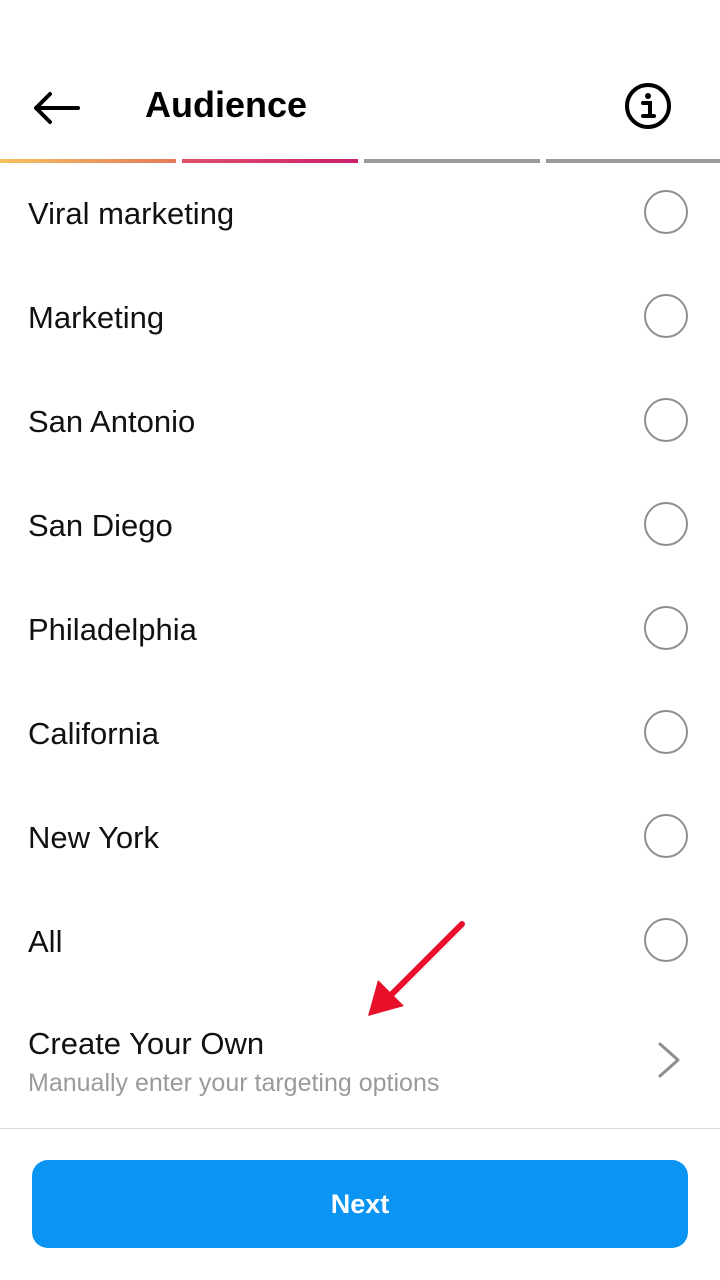  I want to click on create-your-own-subtitle: Manually enter your targeting options, so click(234, 1083).